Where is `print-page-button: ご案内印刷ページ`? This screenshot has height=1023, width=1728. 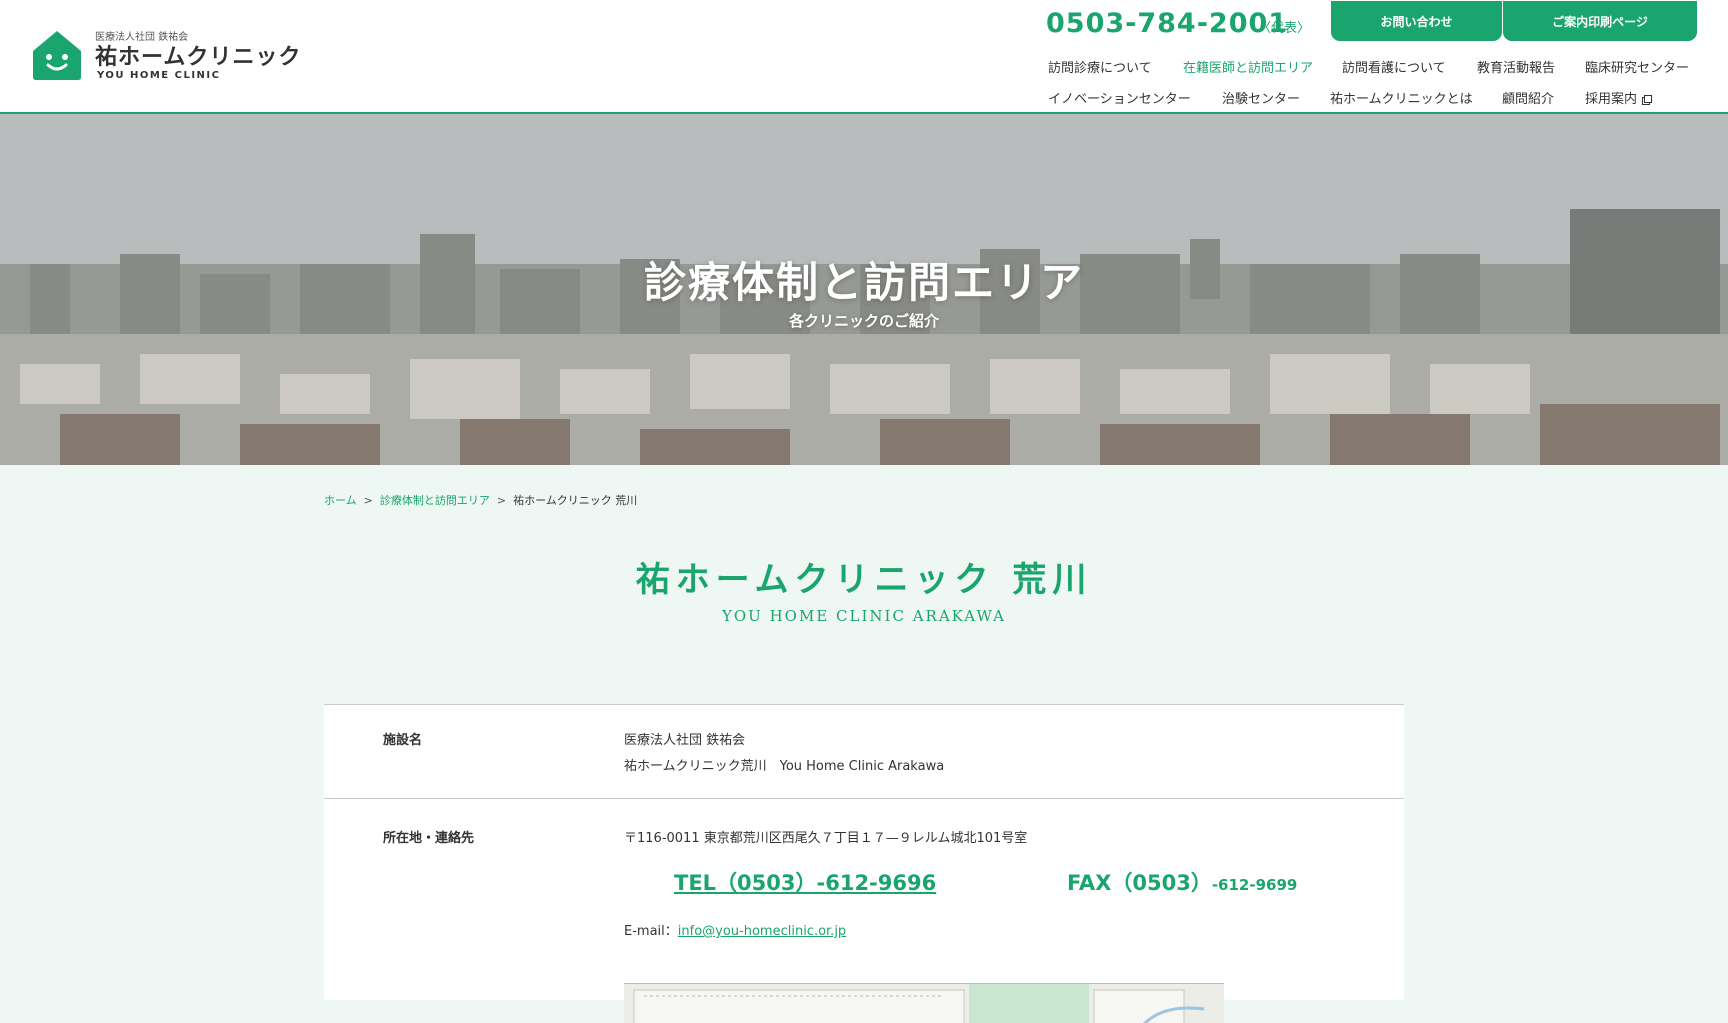
print-page-button: ご案内印刷ページ is located at coordinates (1600, 21).